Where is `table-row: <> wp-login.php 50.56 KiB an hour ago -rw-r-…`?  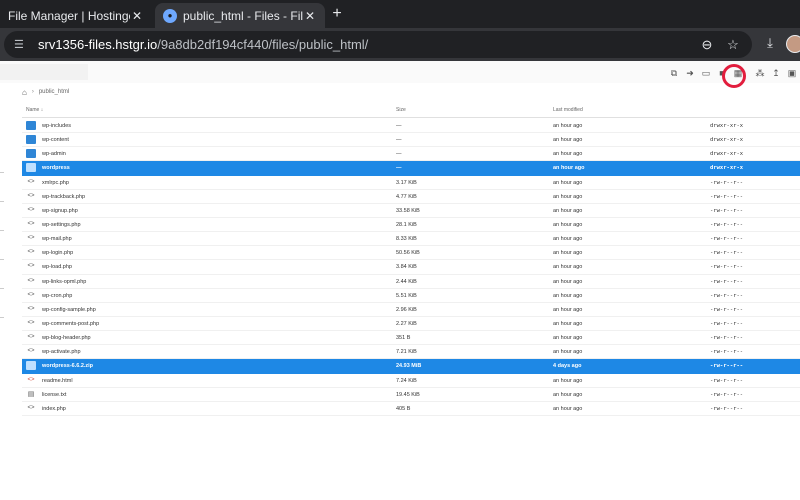 table-row: <> wp-login.php 50.56 KiB an hour ago -rw-r-… is located at coordinates (411, 253).